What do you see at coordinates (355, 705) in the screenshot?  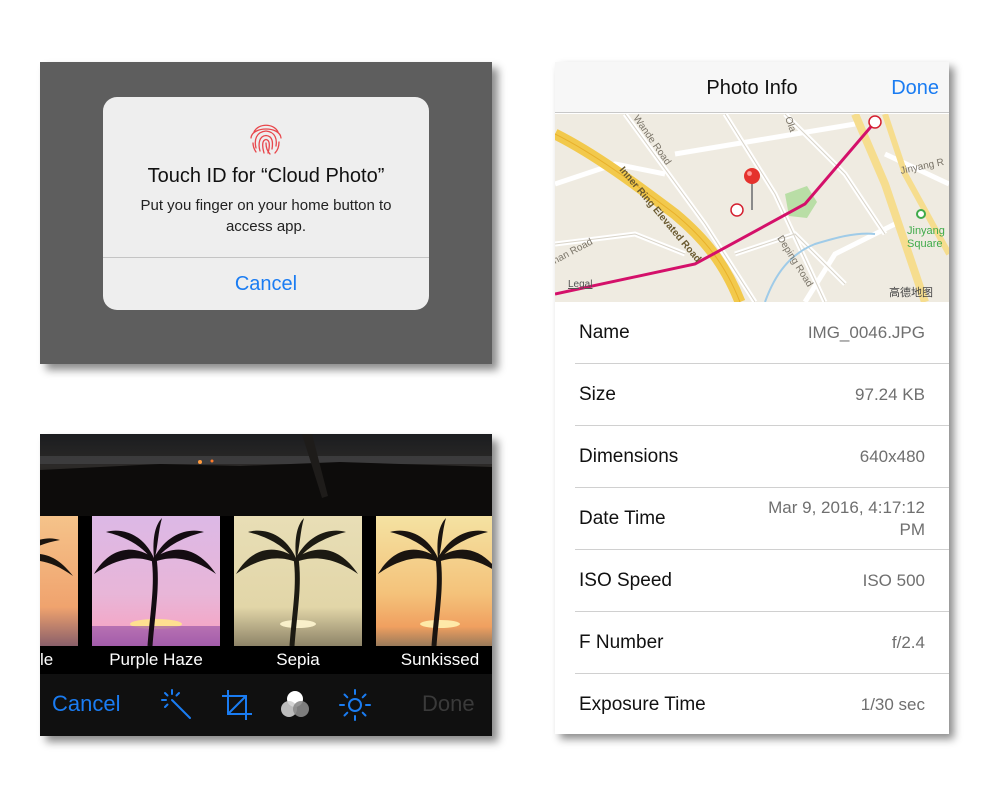 I see `brightness-icon` at bounding box center [355, 705].